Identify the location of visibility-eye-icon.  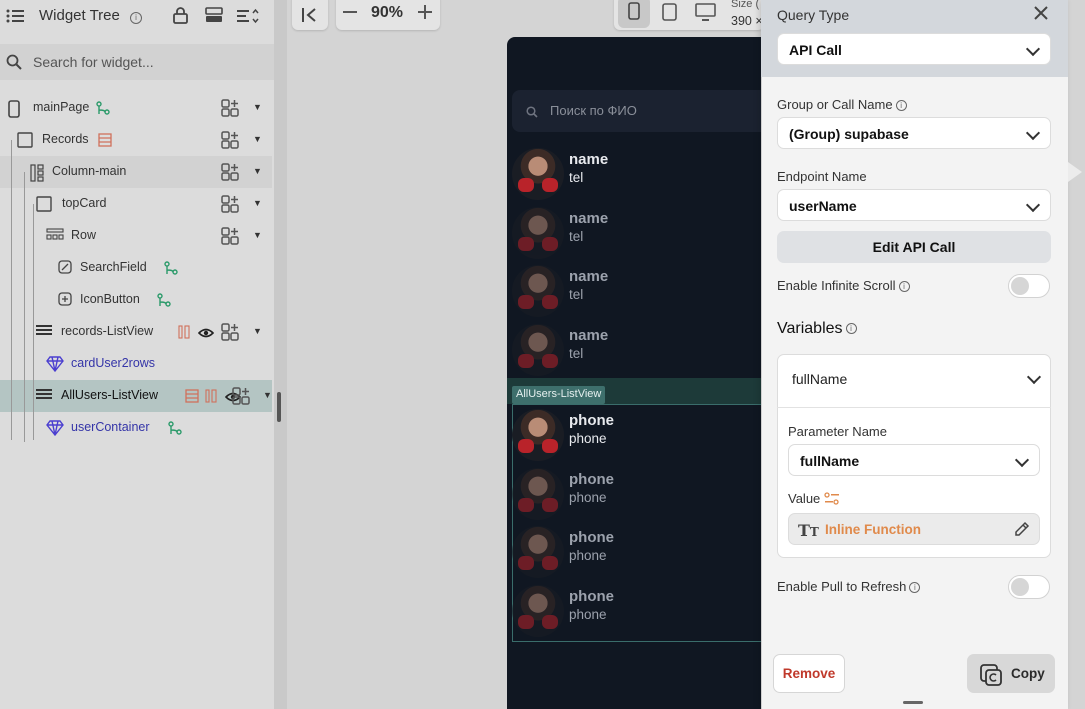
(205, 335).